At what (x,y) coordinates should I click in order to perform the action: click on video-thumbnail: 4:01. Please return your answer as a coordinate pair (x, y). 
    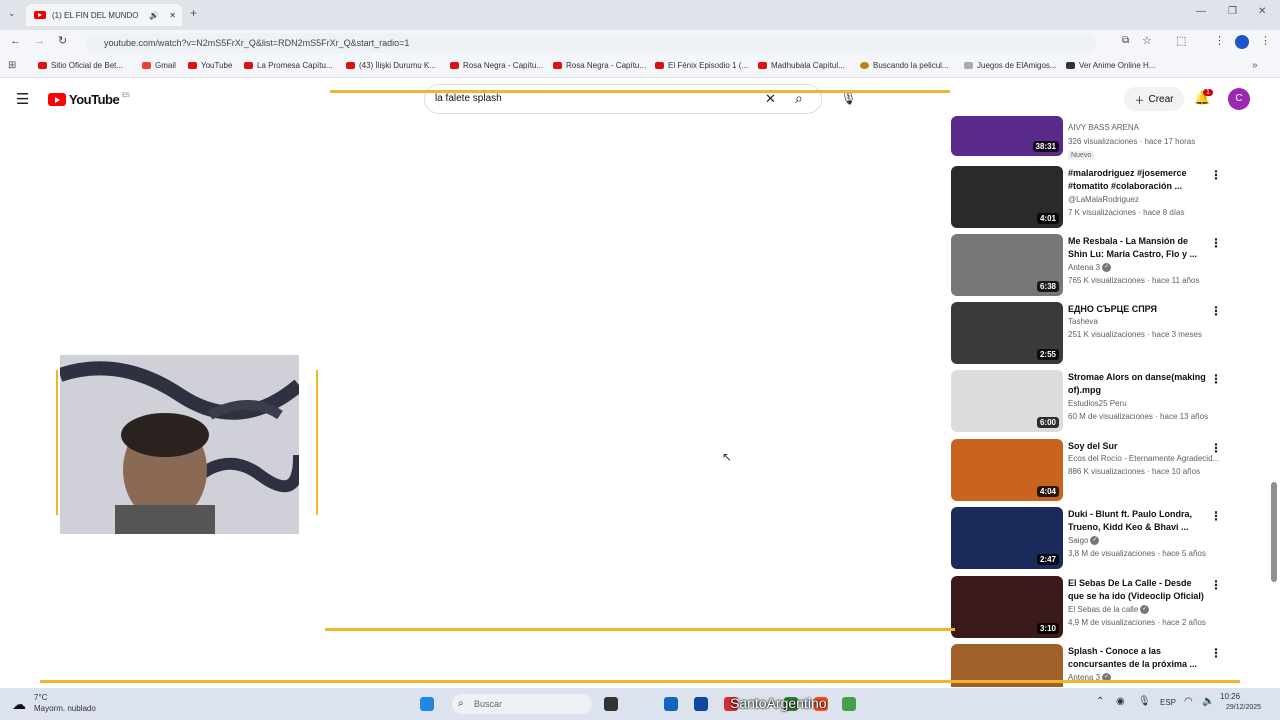
    Looking at the image, I should click on (1007, 197).